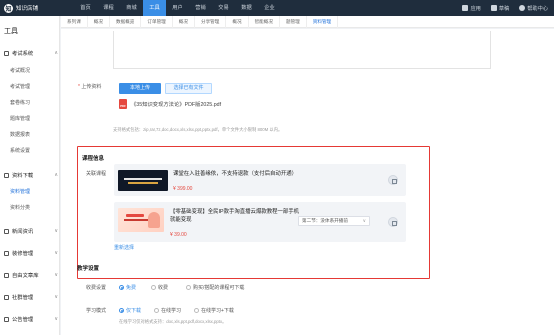  Describe the element at coordinates (325, 220) in the screenshot. I see `lesson-select-value: 第二节：没体系开播前` at that location.